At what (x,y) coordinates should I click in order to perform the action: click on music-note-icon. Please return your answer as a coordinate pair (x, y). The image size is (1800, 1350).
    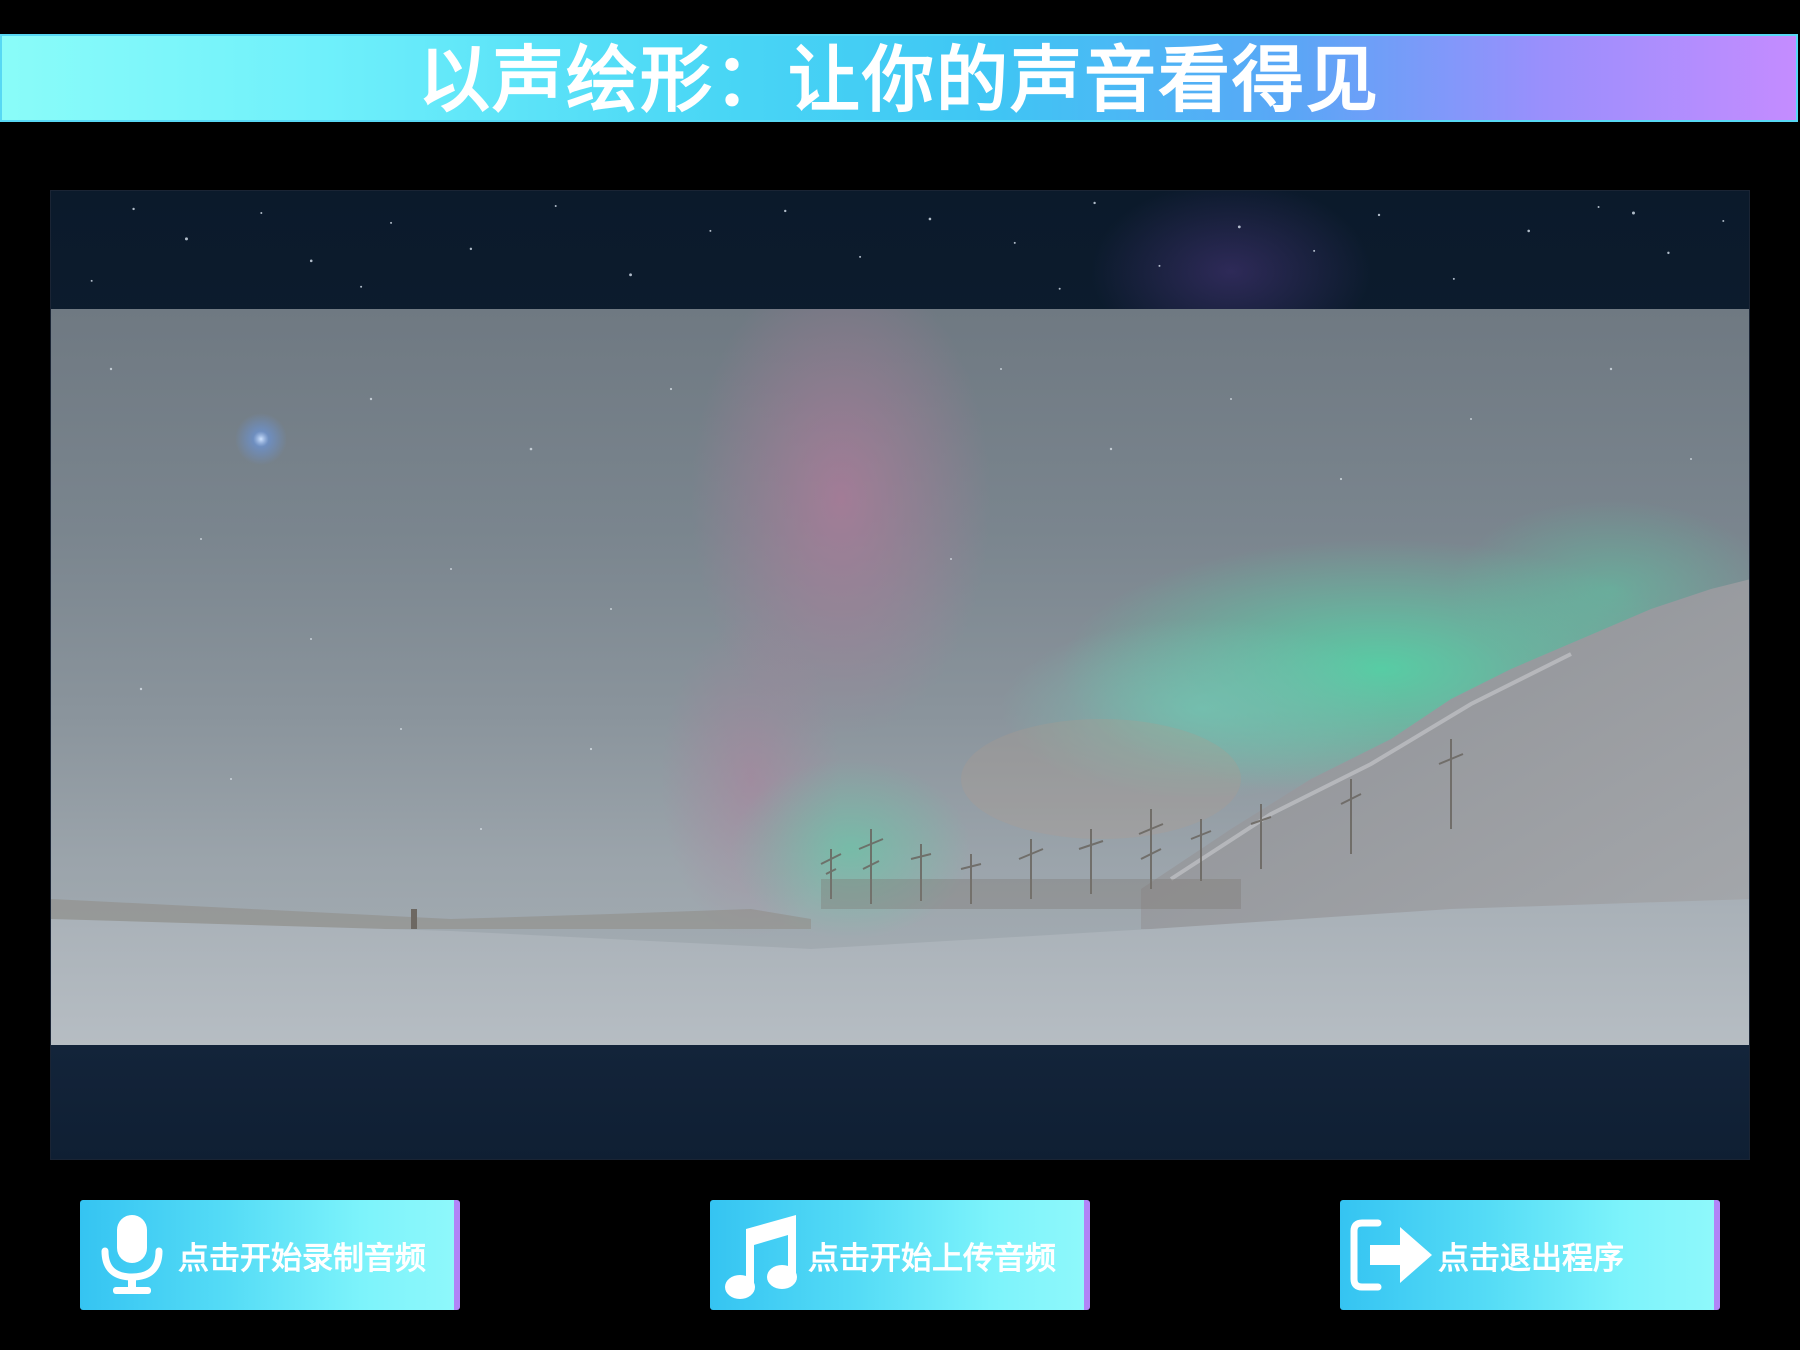
    Looking at the image, I should click on (762, 1255).